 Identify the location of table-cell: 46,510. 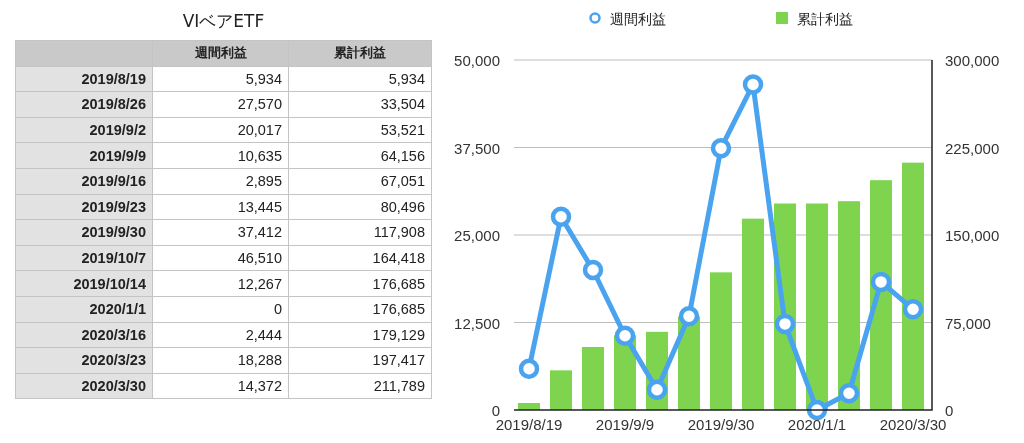
(220, 258).